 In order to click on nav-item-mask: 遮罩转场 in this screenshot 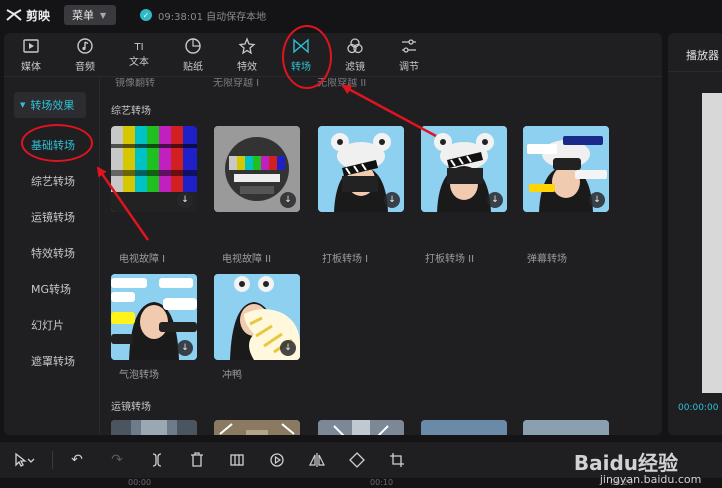, I will do `click(53, 361)`.